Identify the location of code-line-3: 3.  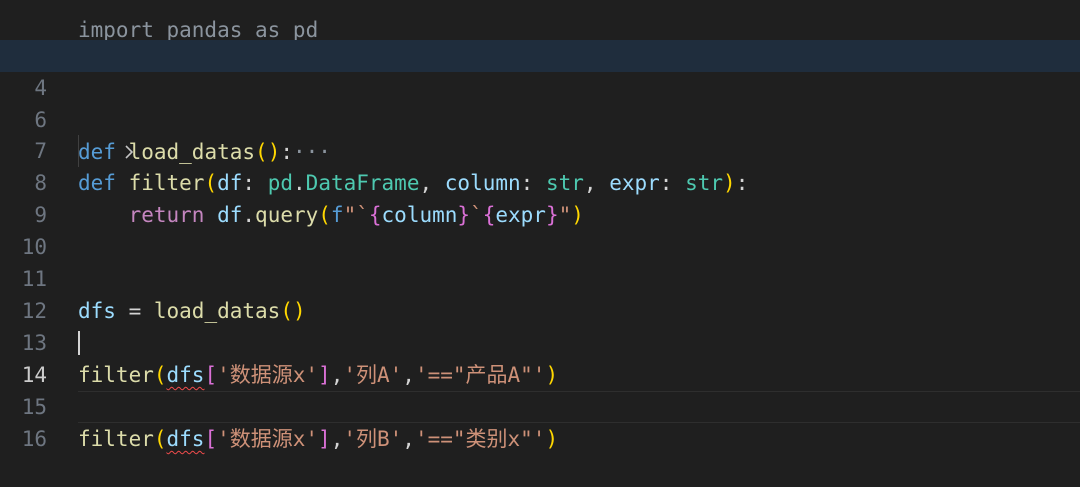
(540, 37).